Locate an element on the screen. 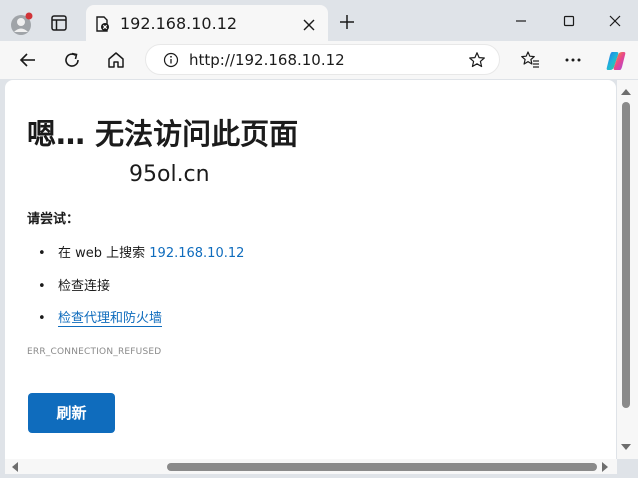 This screenshot has width=638, height=478. suggestion-search: • 在 web 上搜索 192.168.10.12 is located at coordinates (141, 251).